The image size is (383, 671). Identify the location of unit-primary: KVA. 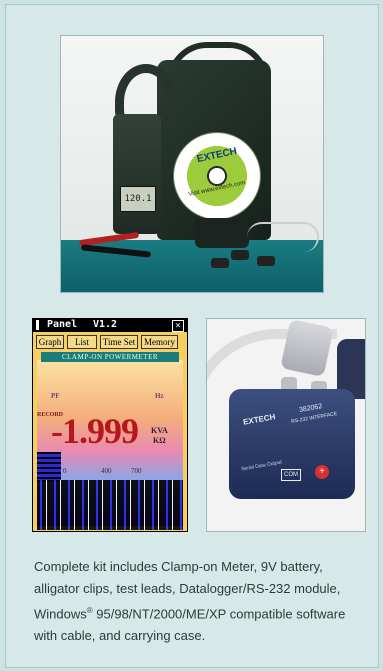
(159, 430).